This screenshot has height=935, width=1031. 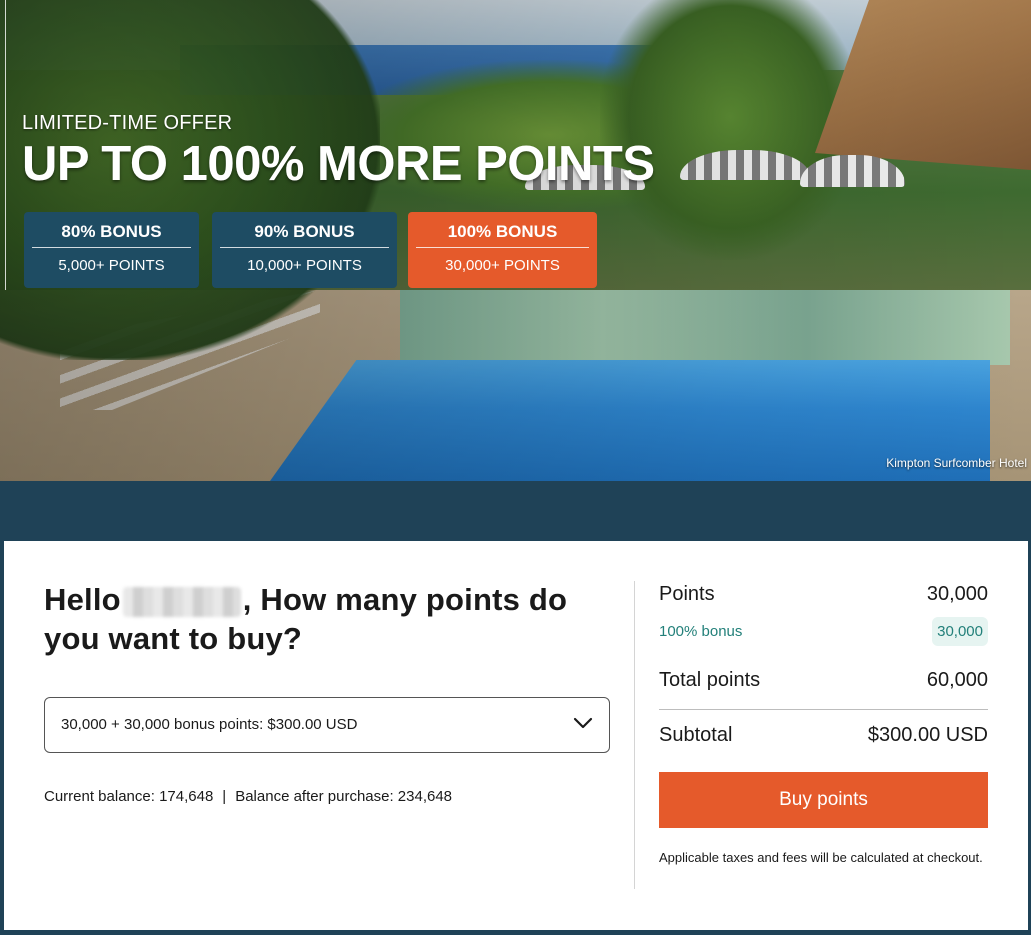 I want to click on offer-kicker: LIMITED-TIME OFFER, so click(x=127, y=123).